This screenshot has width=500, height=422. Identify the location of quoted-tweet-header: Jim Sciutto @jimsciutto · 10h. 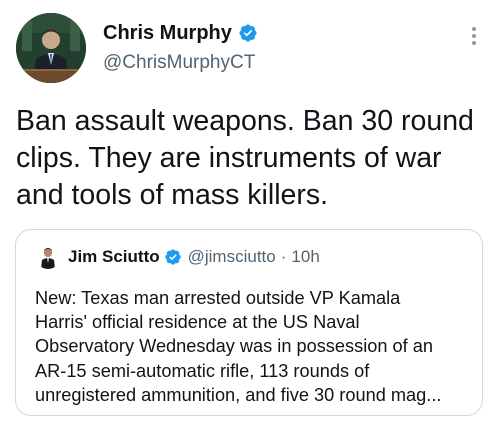
(178, 257).